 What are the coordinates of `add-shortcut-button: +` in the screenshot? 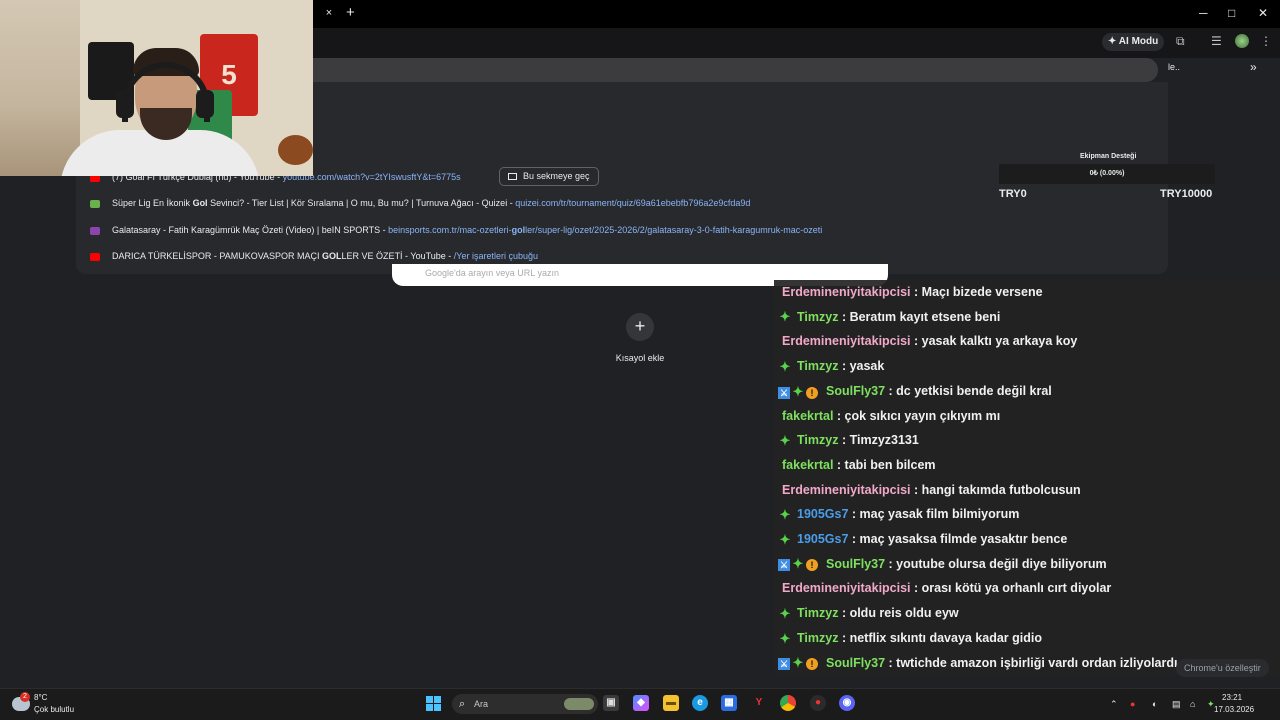 It's located at (640, 327).